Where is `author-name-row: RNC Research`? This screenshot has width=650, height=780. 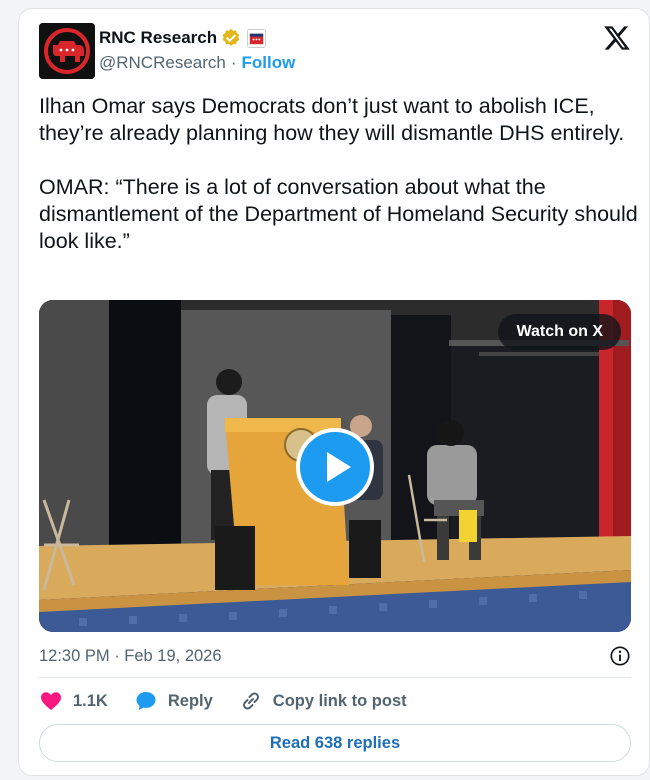
author-name-row: RNC Research is located at coordinates (183, 38).